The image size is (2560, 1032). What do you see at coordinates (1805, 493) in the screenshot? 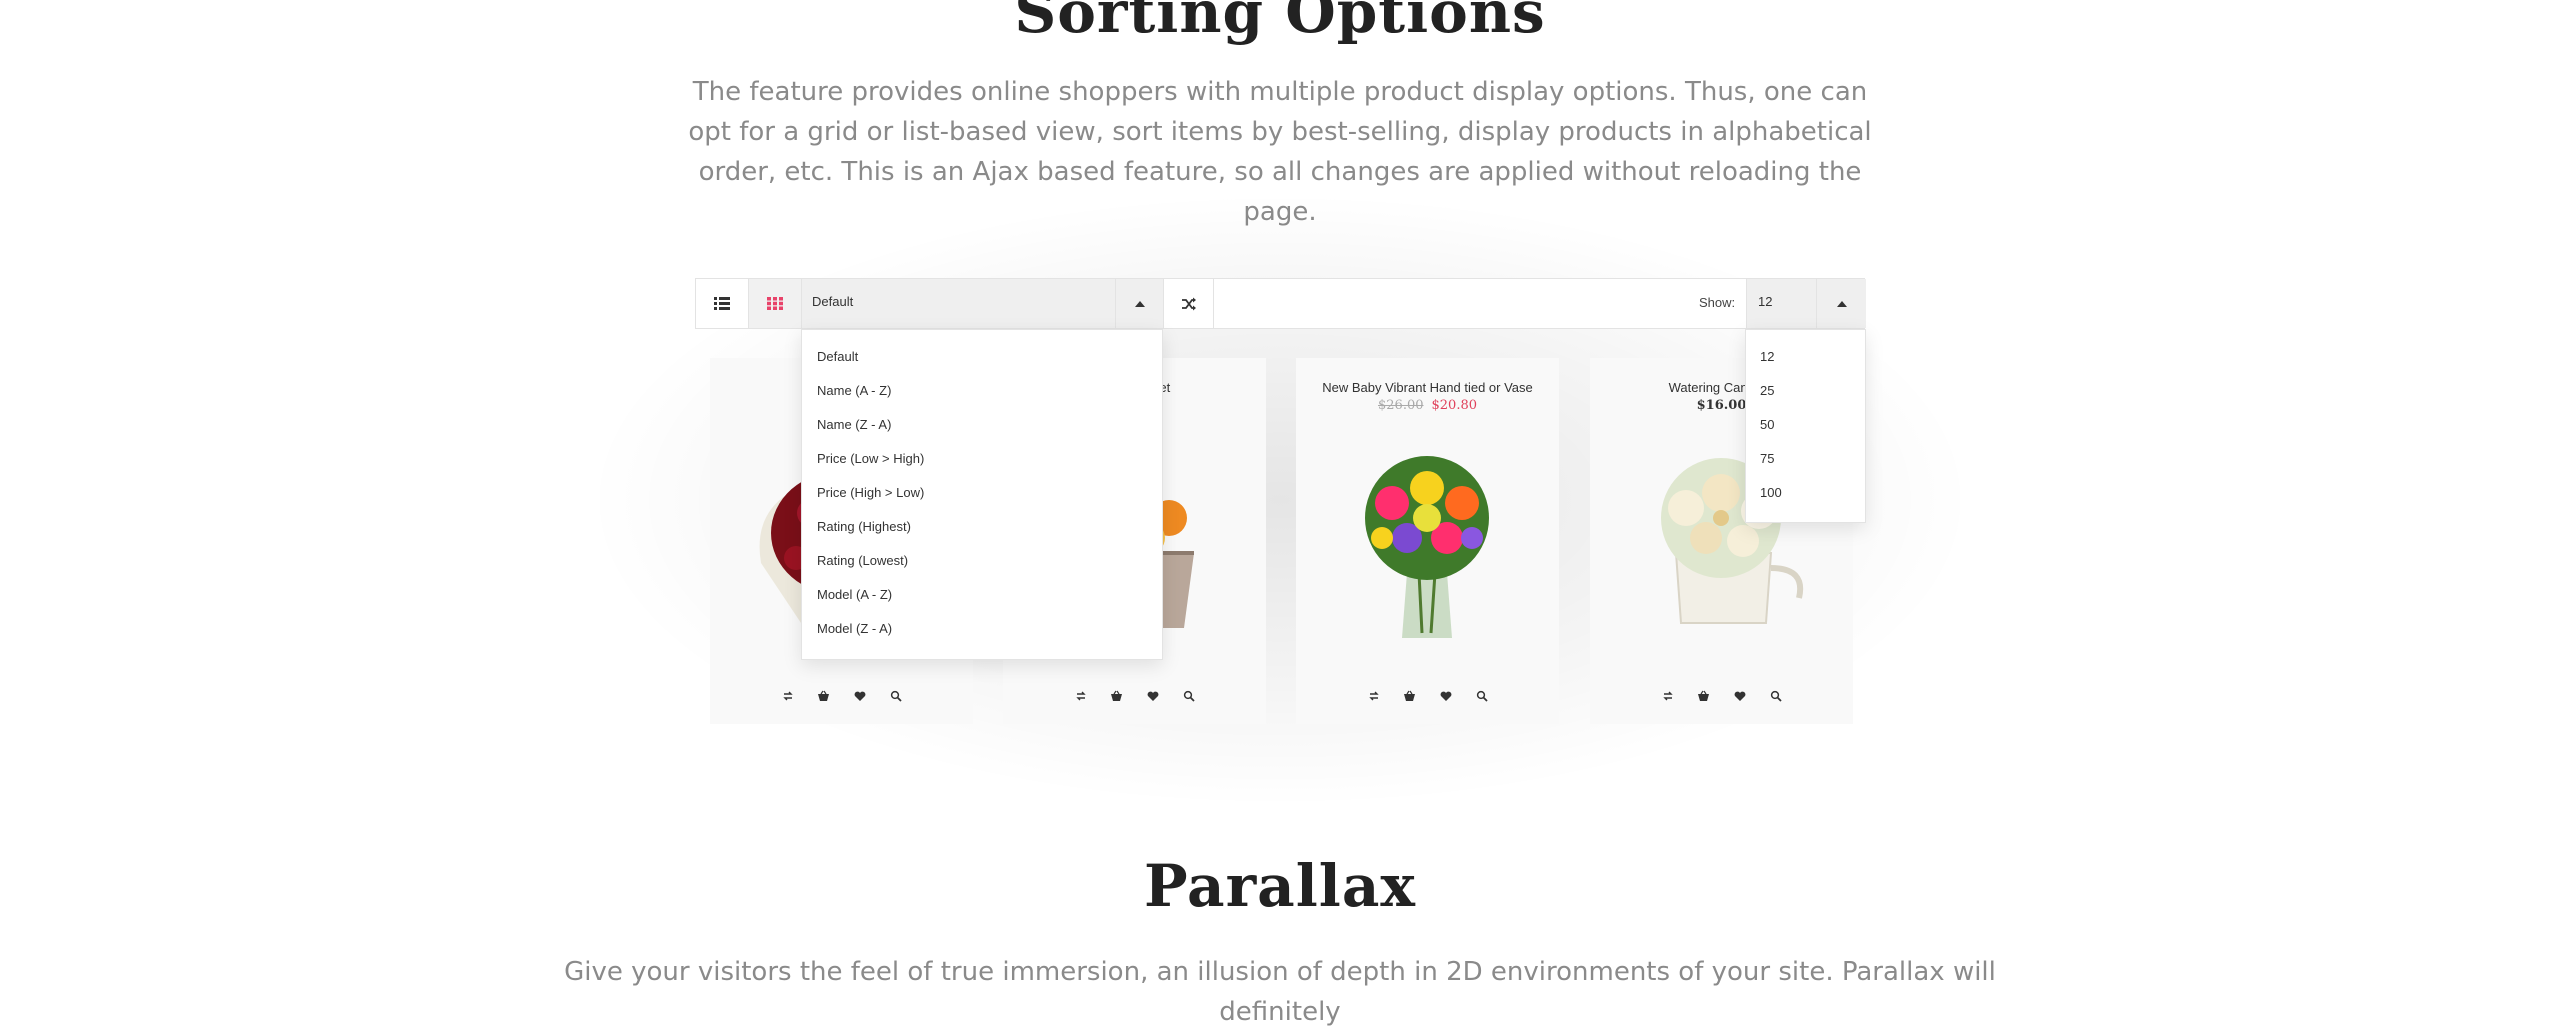
I see `show-option: 100` at bounding box center [1805, 493].